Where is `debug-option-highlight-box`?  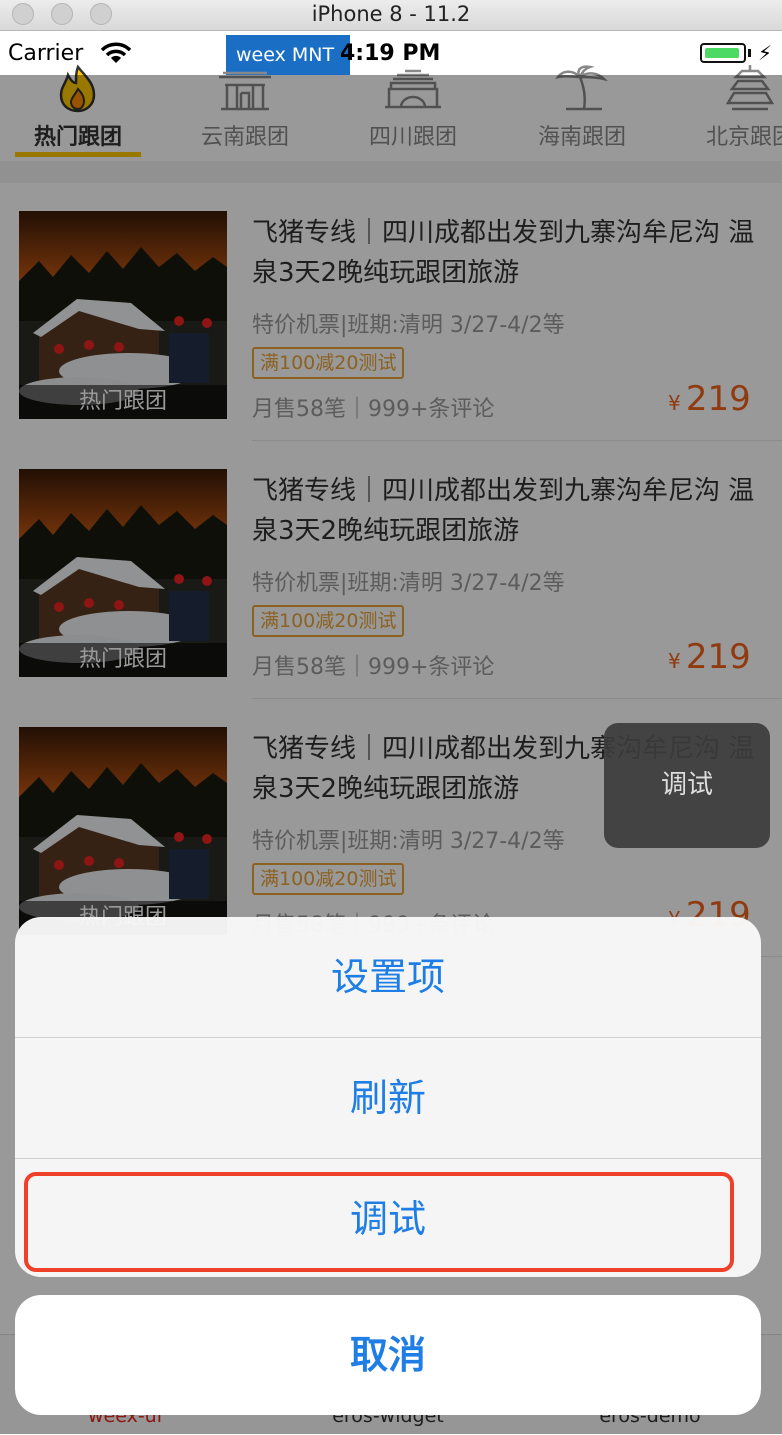 debug-option-highlight-box is located at coordinates (379, 1222).